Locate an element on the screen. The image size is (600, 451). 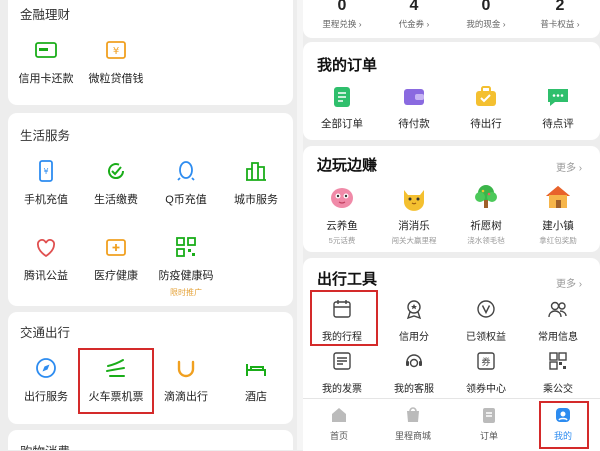
utility-payment-button: 生活缴费 is located at coordinates (116, 183).